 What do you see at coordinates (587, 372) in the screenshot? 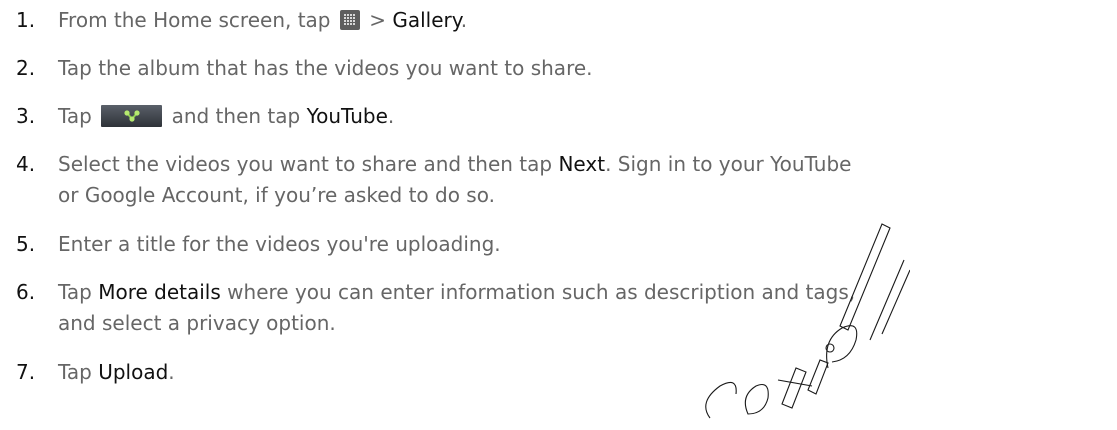
I see `step-text: Tap Upload.` at bounding box center [587, 372].